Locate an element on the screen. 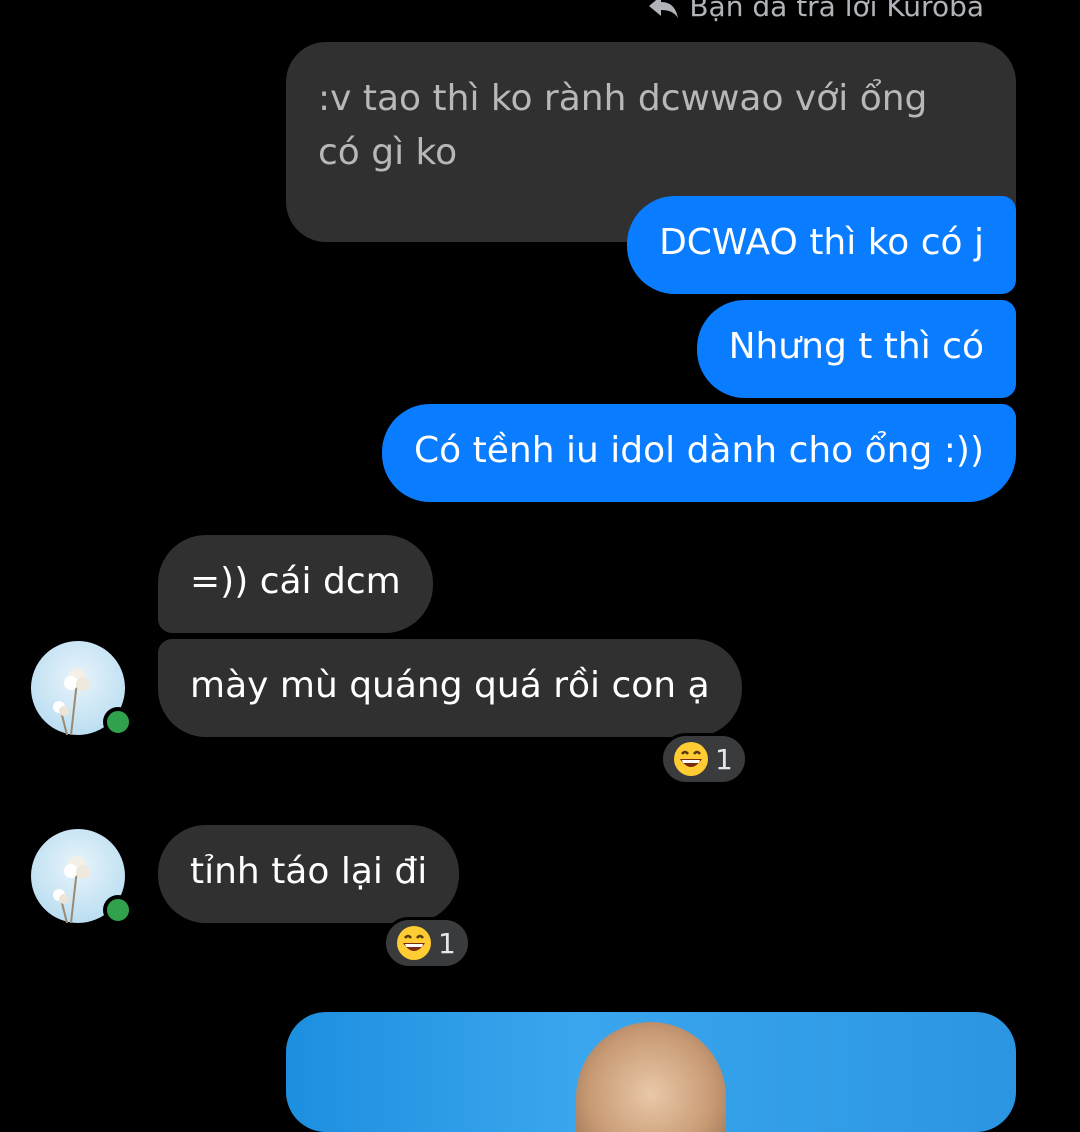 The height and width of the screenshot is (1132, 1080). reply-arrow-icon is located at coordinates (663, 10).